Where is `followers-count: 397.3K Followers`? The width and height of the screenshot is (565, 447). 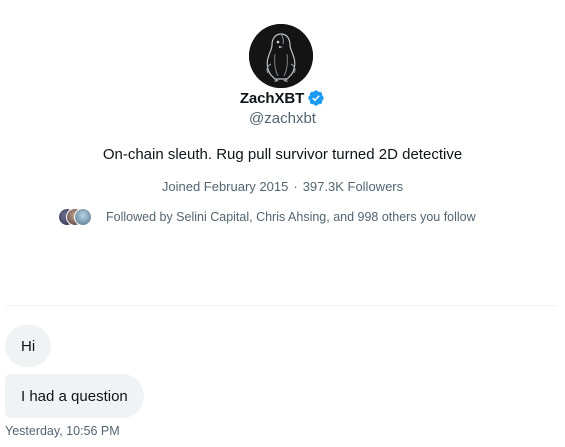
followers-count: 397.3K Followers is located at coordinates (353, 186).